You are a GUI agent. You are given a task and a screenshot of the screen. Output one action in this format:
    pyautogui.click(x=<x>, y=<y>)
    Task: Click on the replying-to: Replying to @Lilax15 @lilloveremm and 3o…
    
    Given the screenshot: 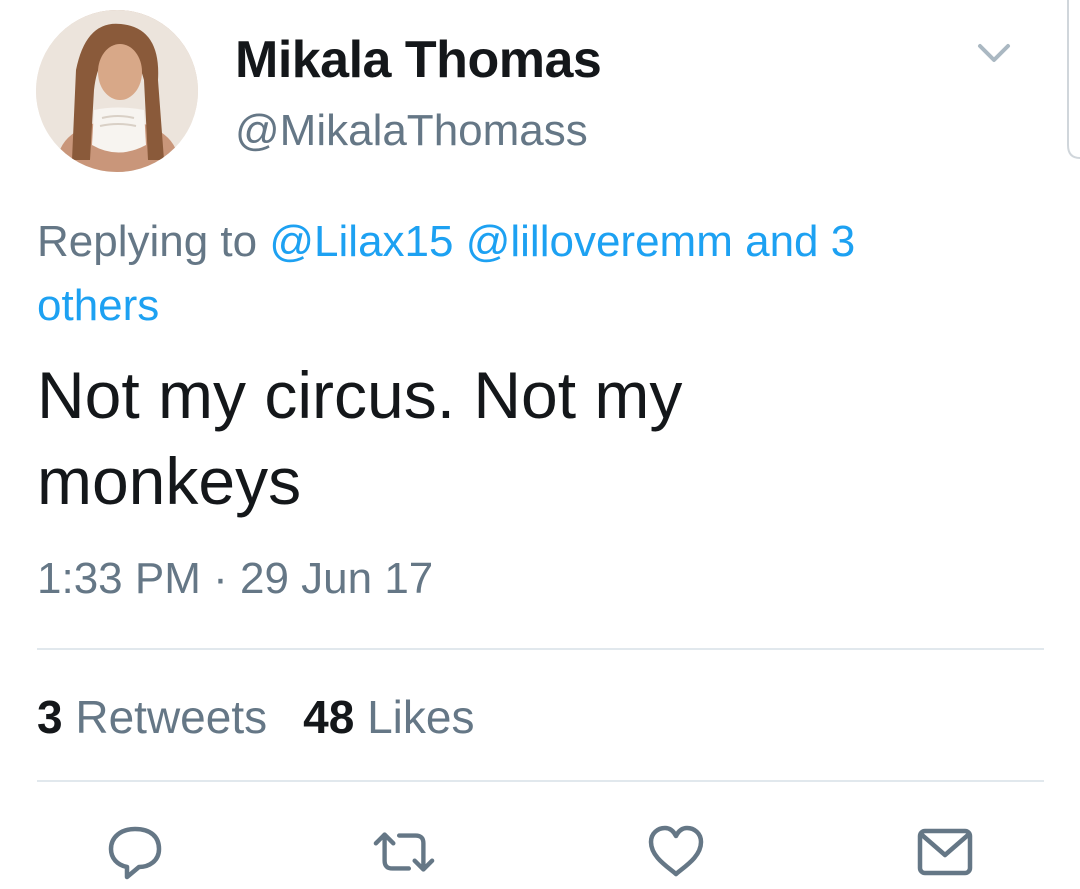 What is the action you would take?
    pyautogui.click(x=527, y=274)
    